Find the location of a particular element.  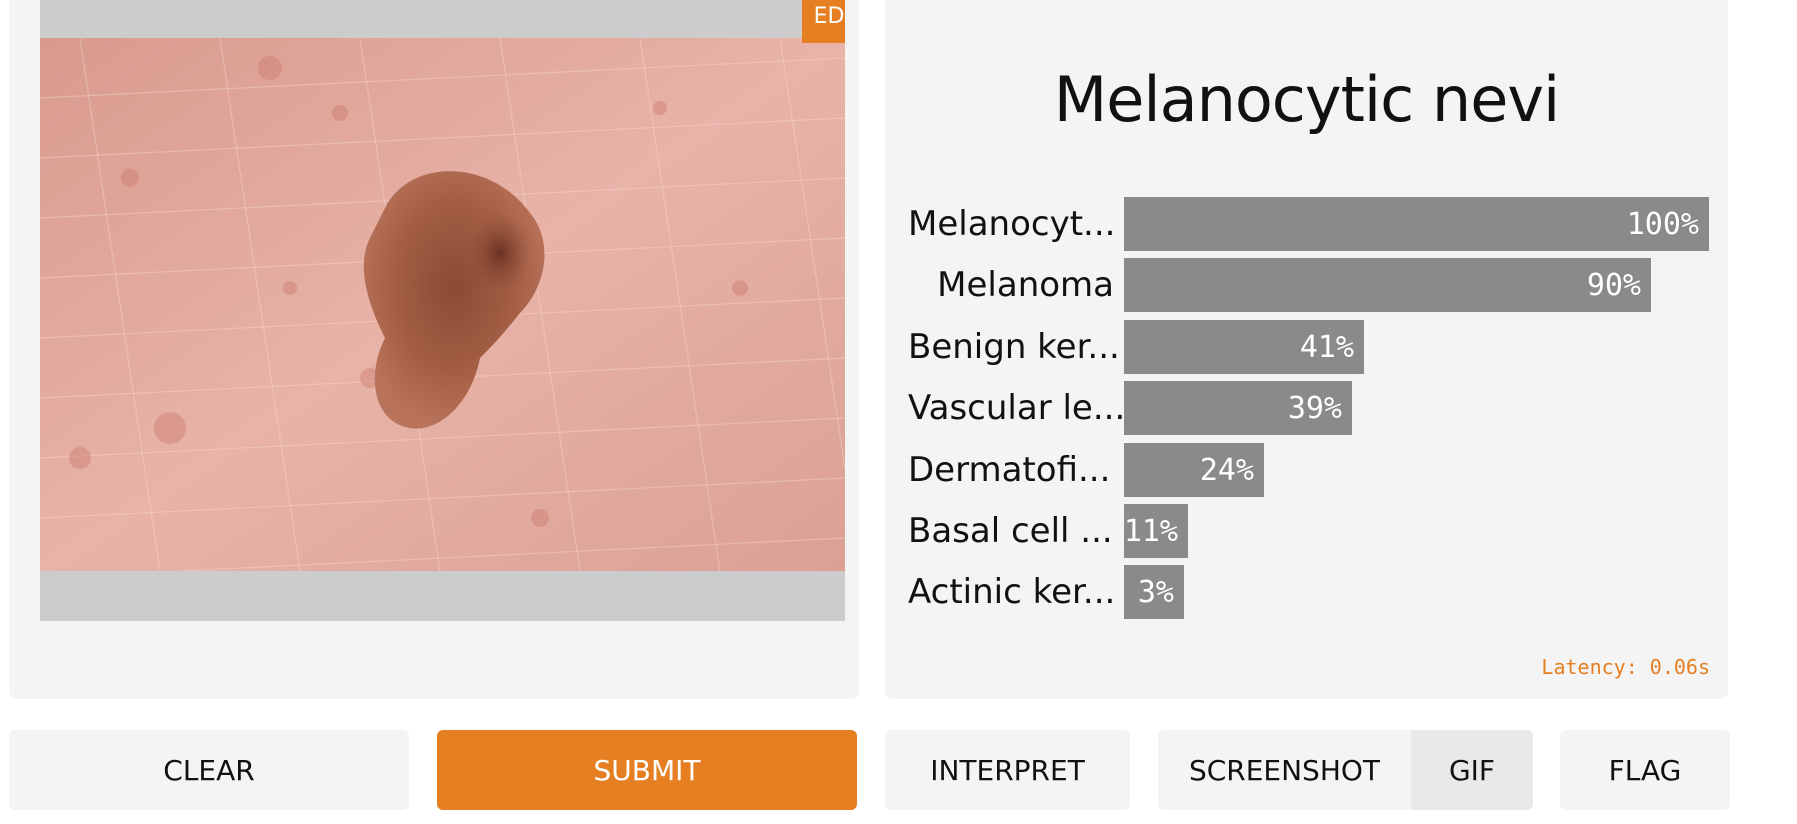

gif-button: GIF is located at coordinates (1472, 770).